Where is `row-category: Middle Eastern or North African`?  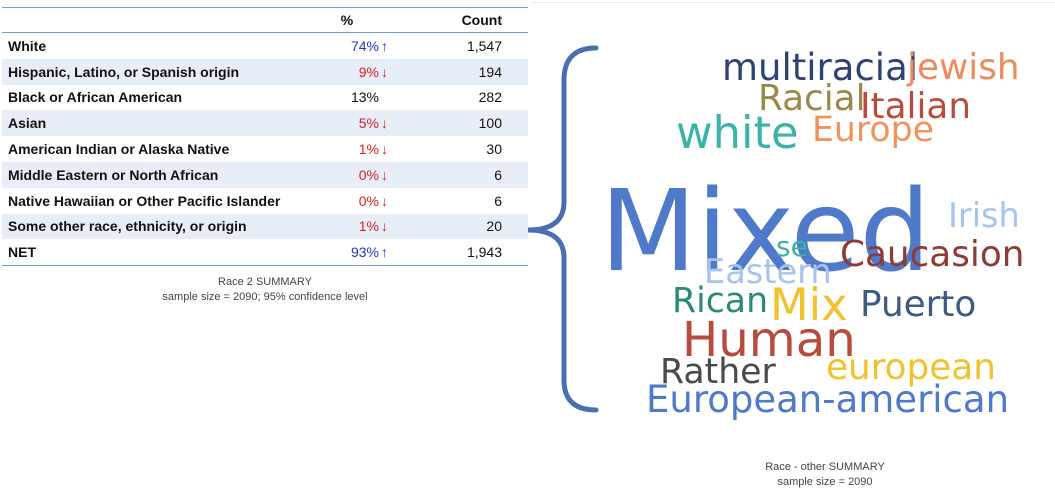
row-category: Middle Eastern or North African is located at coordinates (147, 174).